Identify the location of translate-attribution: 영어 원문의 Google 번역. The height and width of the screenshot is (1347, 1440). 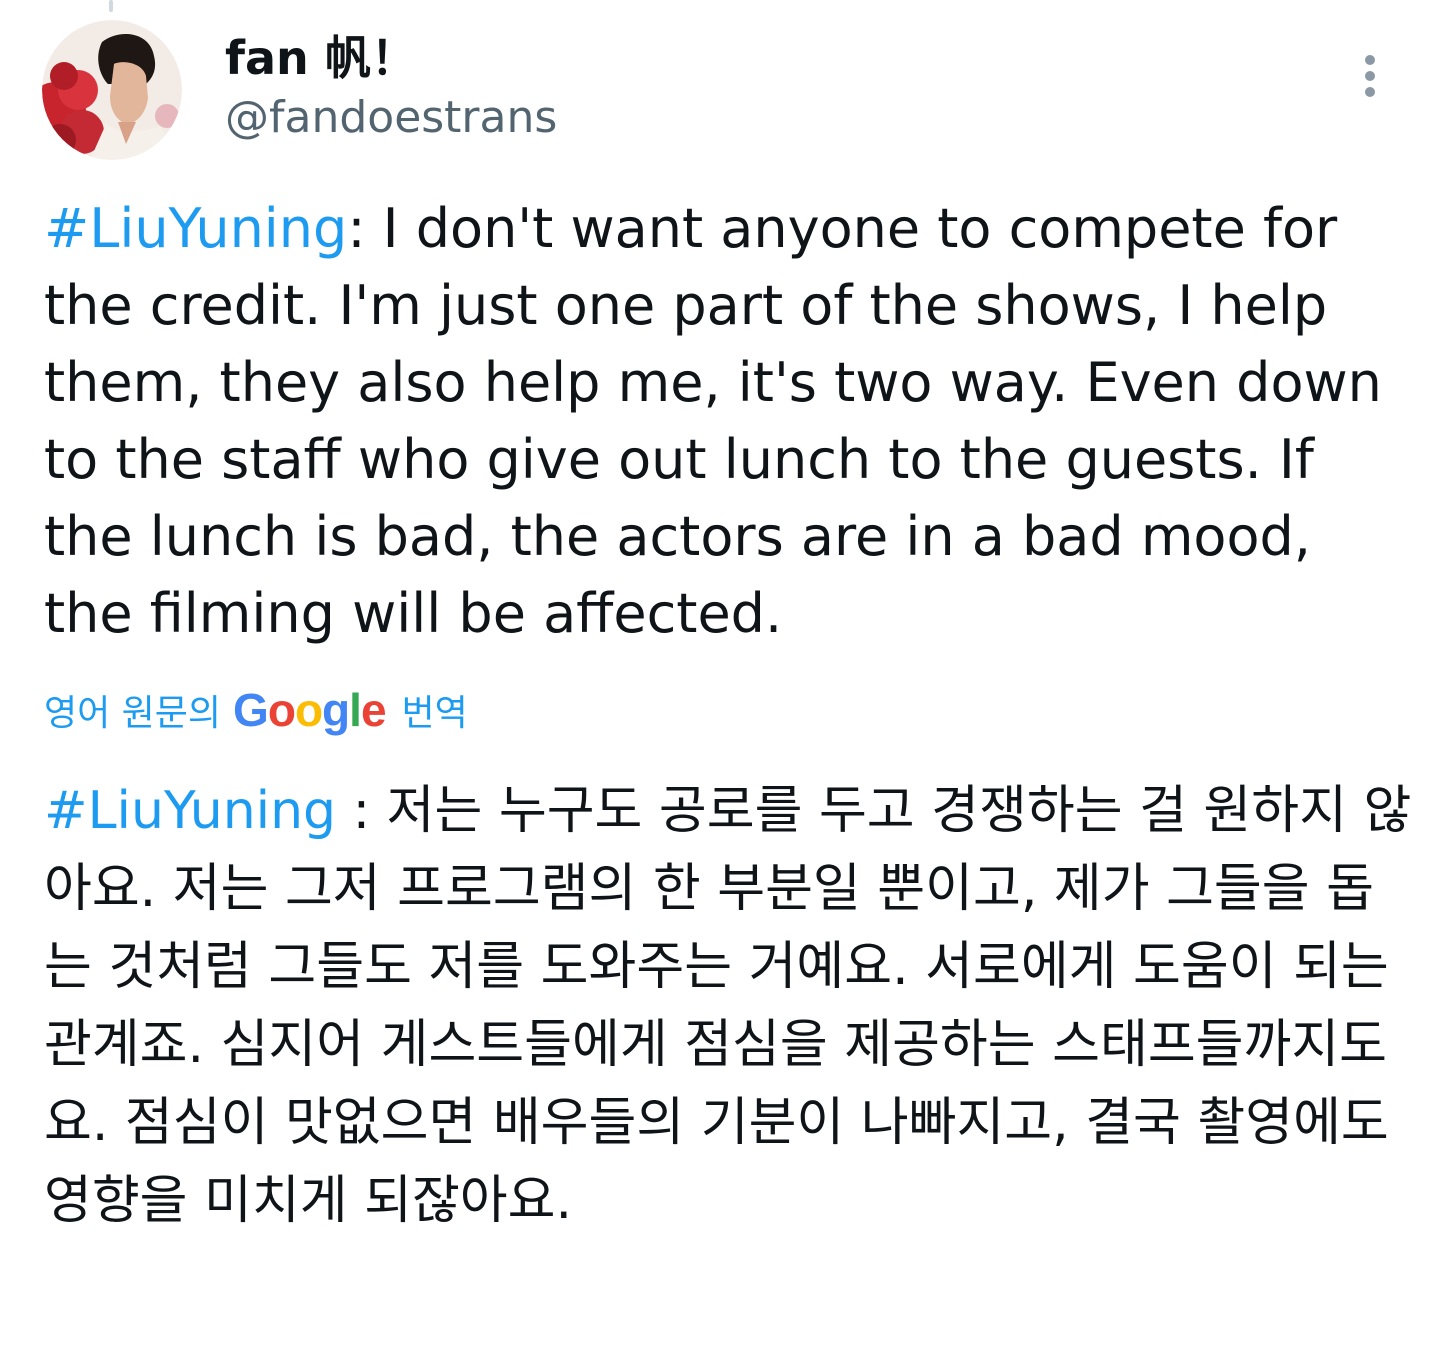
(256, 710).